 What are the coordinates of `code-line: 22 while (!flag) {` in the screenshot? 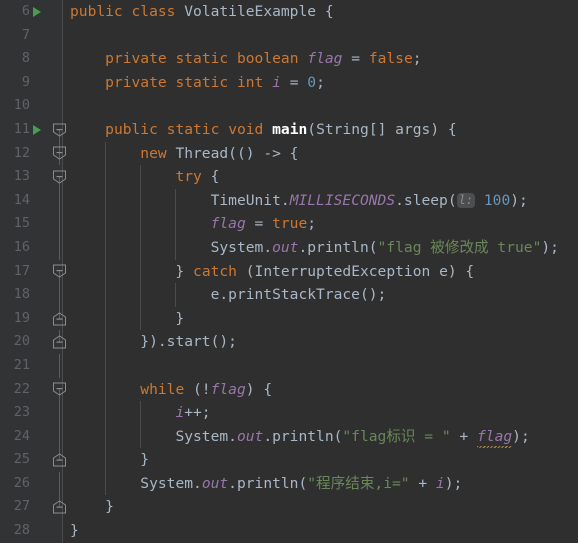 It's located at (289, 389).